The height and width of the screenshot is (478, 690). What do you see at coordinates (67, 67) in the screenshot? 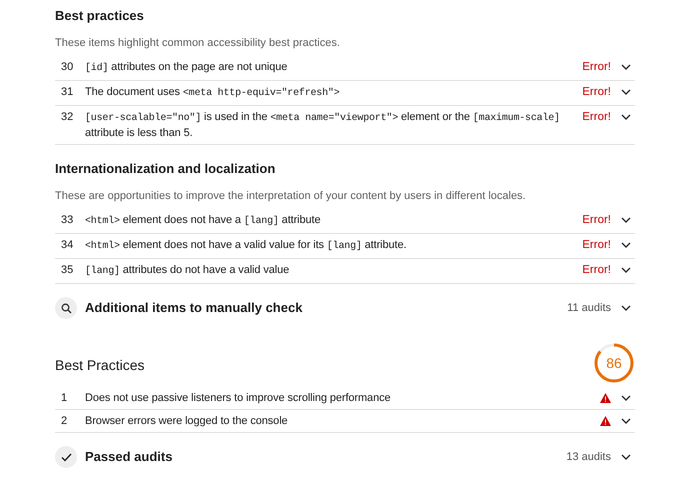
I see `audit-number: 30` at bounding box center [67, 67].